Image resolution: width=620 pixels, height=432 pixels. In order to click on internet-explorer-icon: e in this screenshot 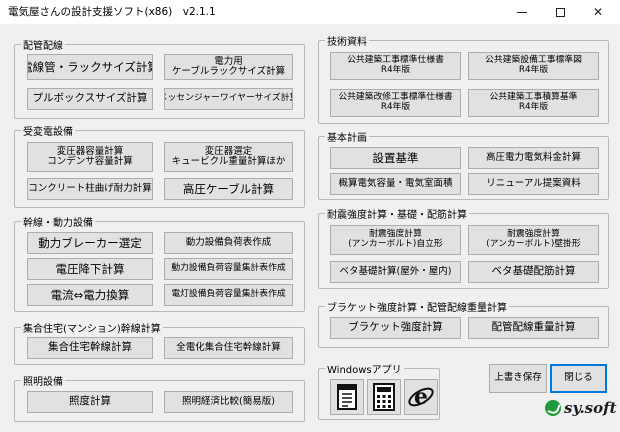, I will do `click(421, 397)`.